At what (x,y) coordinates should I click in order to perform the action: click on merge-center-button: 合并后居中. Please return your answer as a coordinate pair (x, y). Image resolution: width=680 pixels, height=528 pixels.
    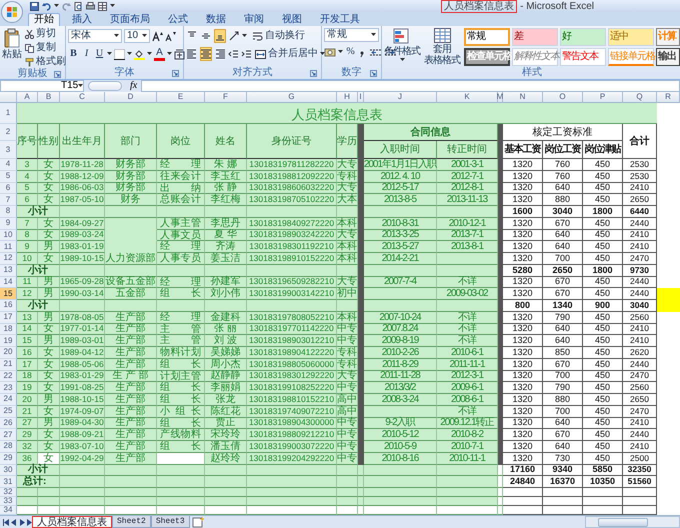
    Looking at the image, I should click on (293, 54).